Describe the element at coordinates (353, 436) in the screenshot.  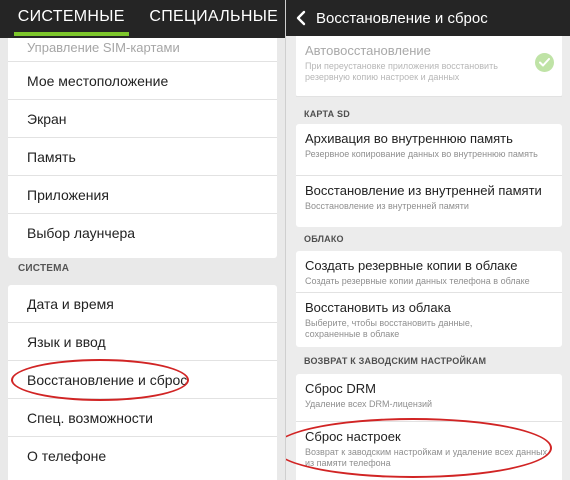
I see `factory-reset-title: Сброс настроек` at that location.